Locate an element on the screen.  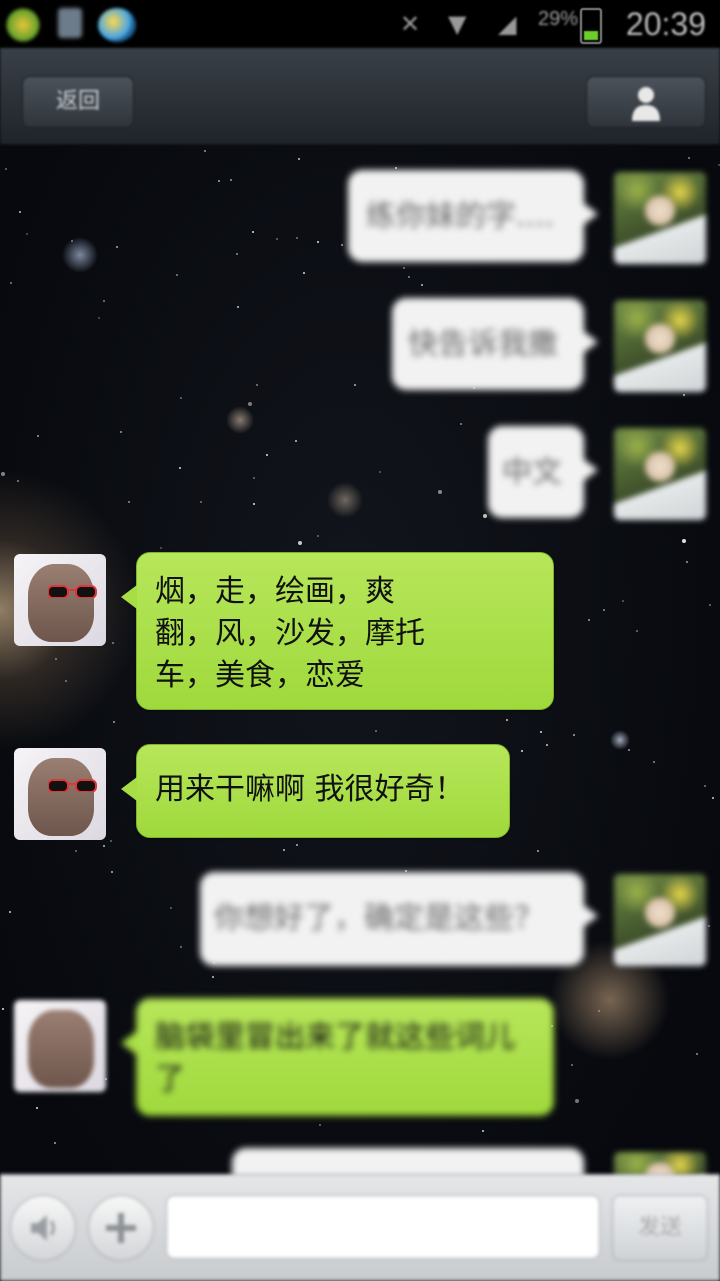
usb-icon is located at coordinates (70, 23).